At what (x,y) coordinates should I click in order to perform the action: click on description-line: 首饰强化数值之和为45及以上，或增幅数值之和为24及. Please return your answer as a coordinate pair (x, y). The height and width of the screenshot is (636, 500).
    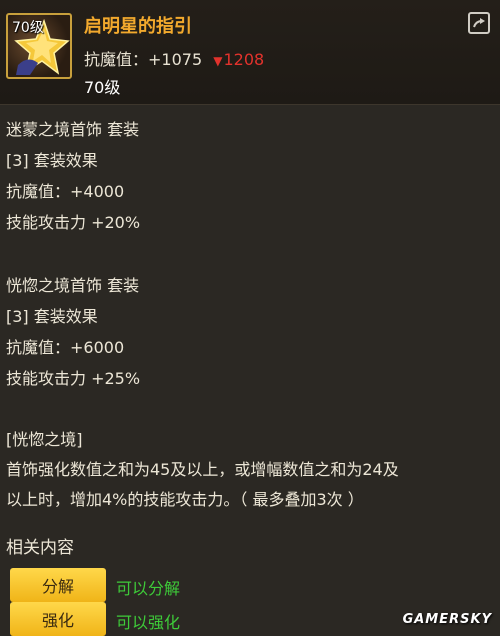
    Looking at the image, I should click on (202, 469).